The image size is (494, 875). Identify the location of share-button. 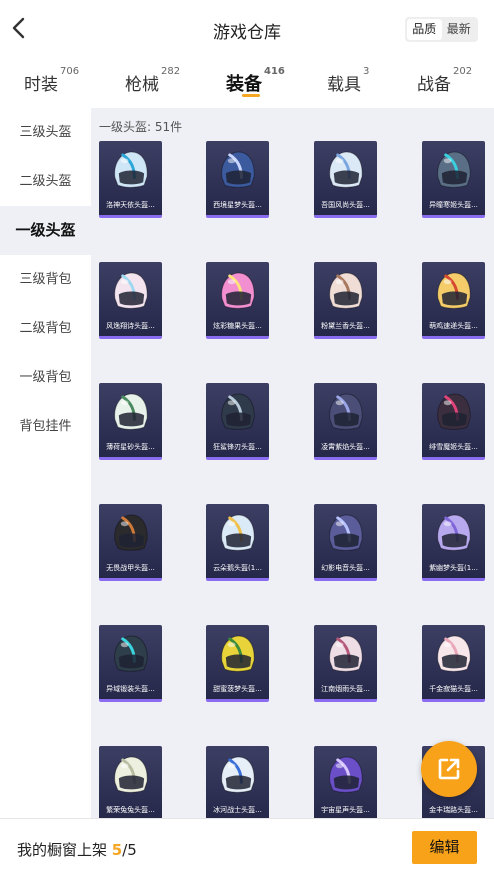
(449, 769).